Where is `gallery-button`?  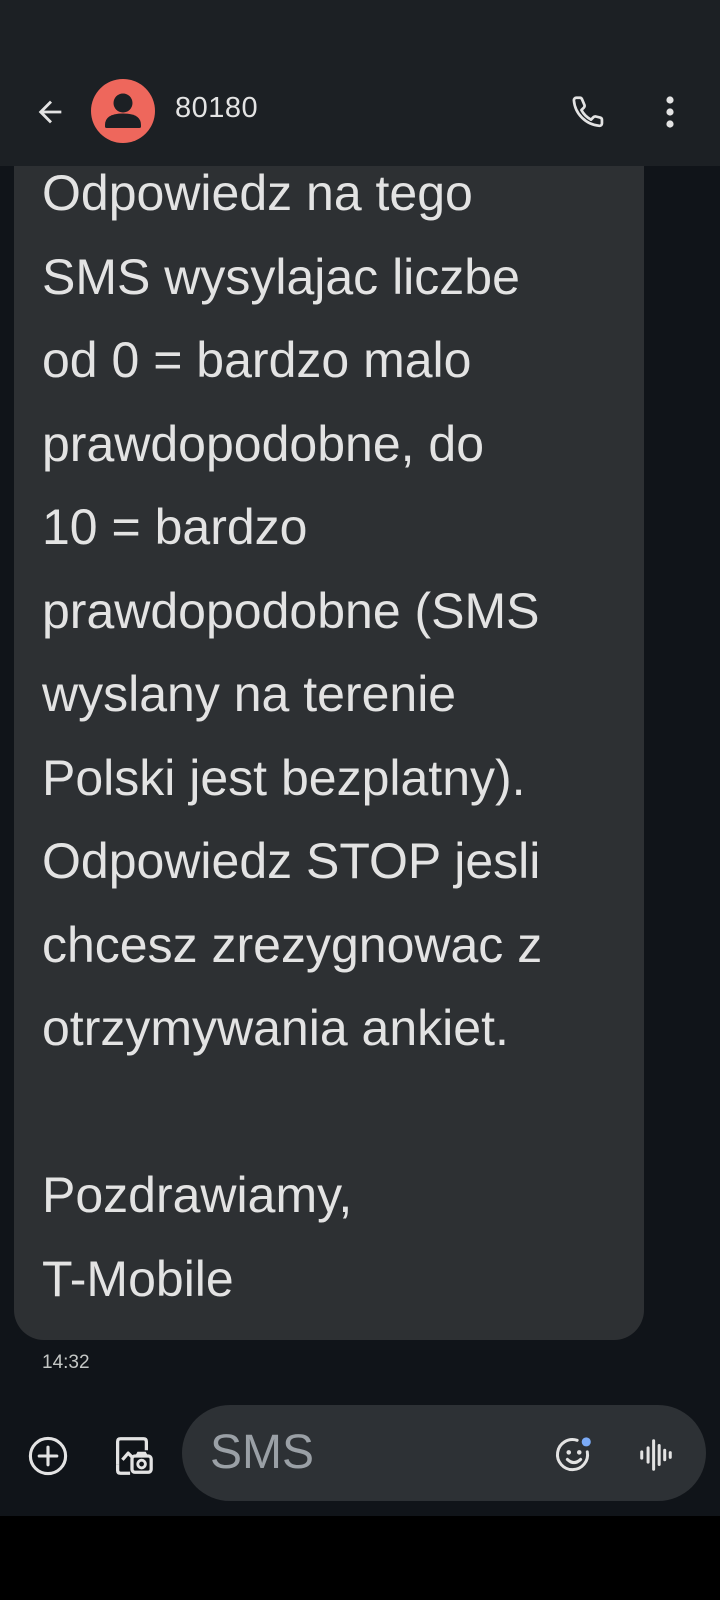 gallery-button is located at coordinates (132, 1456).